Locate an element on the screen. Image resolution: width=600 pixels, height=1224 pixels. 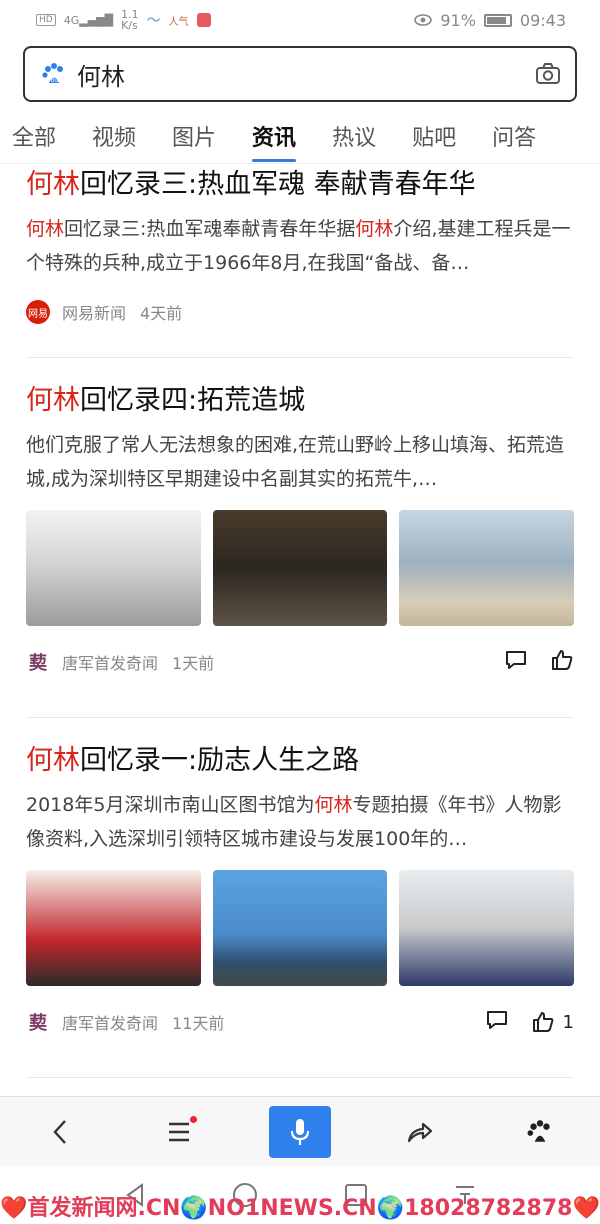
share-button is located at coordinates (420, 1132).